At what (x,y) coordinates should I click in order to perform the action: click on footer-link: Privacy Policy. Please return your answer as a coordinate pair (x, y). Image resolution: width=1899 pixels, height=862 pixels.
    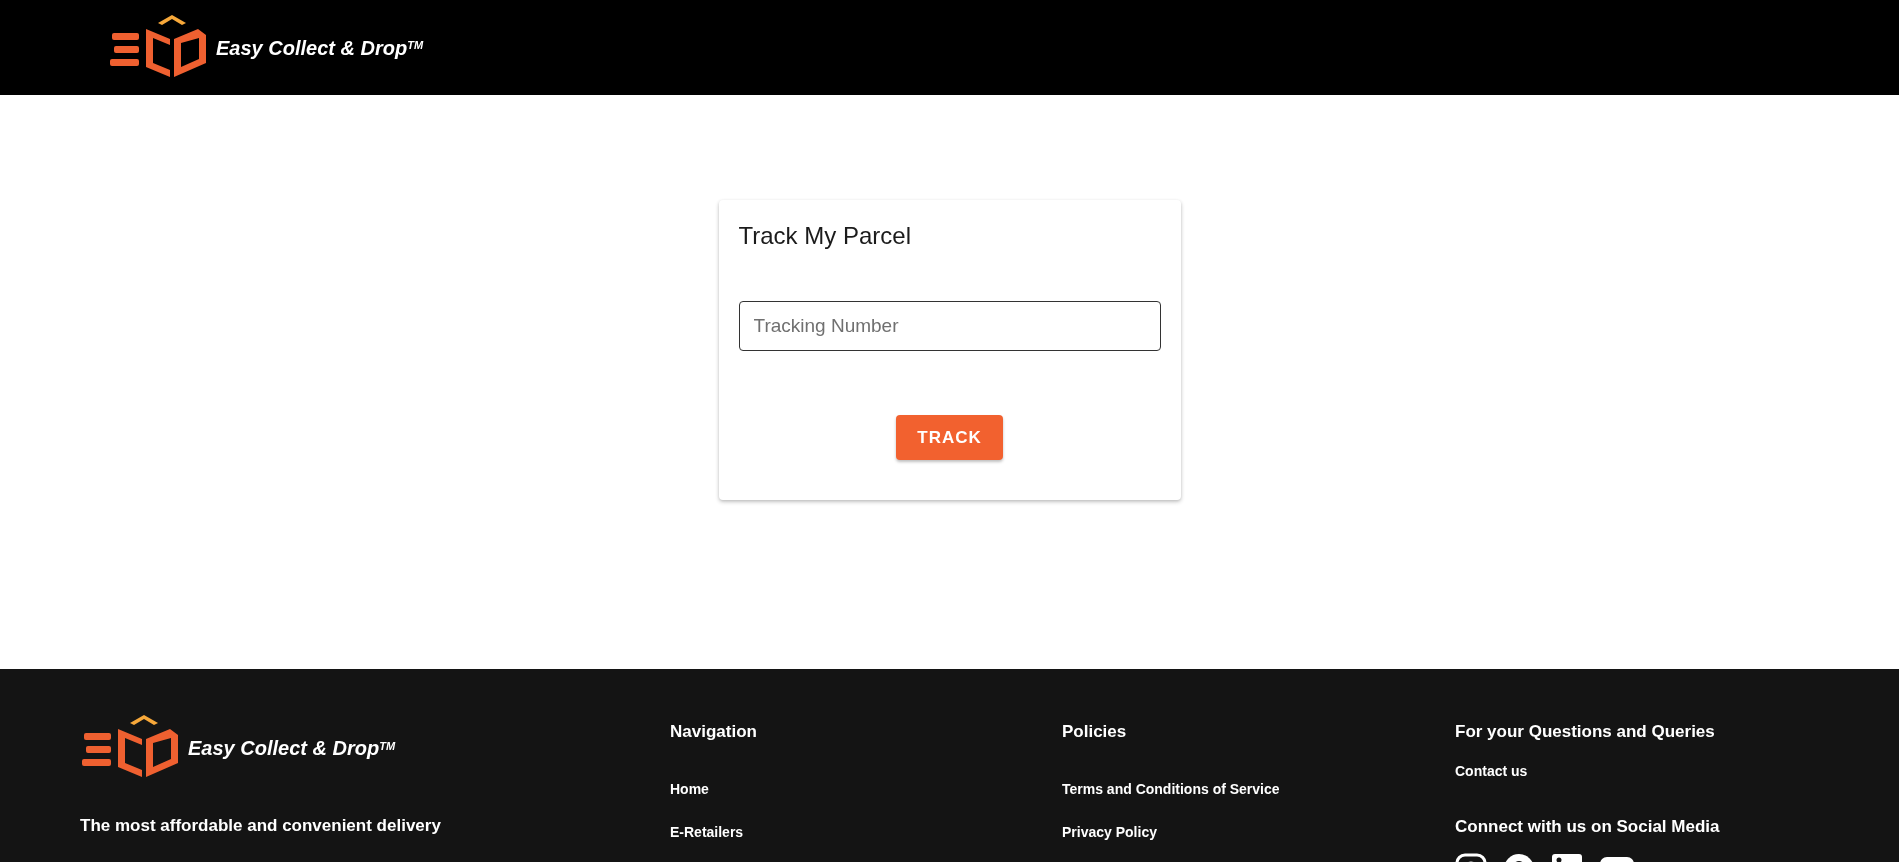
    Looking at the image, I should click on (1109, 832).